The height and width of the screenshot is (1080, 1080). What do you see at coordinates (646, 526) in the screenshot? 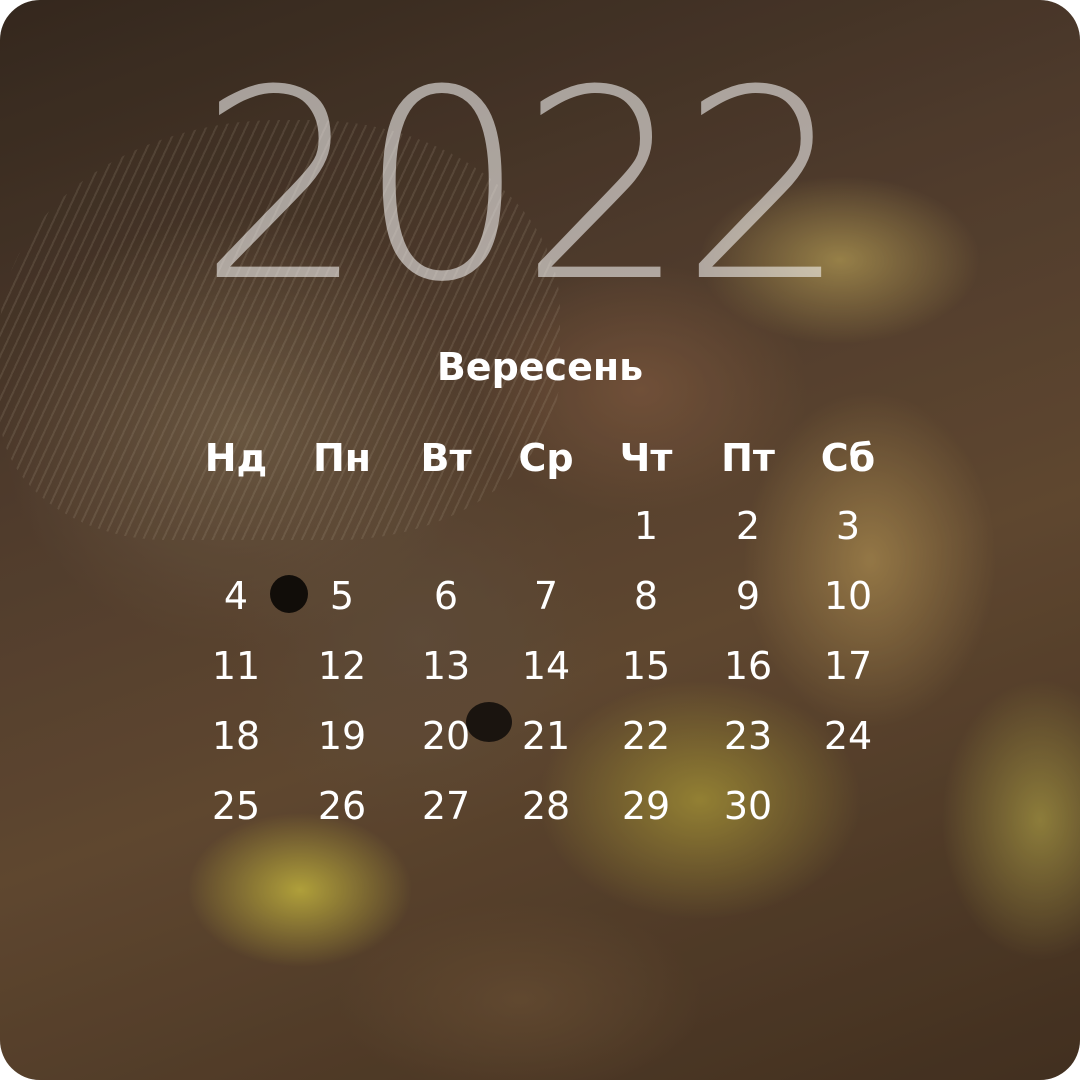
I see `calendar-day: 1` at bounding box center [646, 526].